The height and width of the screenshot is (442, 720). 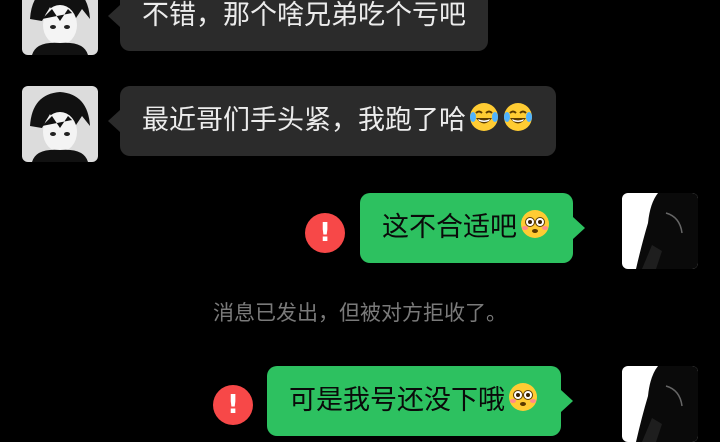 I want to click on message-text: 不错，那个啥兄弟吃个亏吧, so click(x=304, y=15).